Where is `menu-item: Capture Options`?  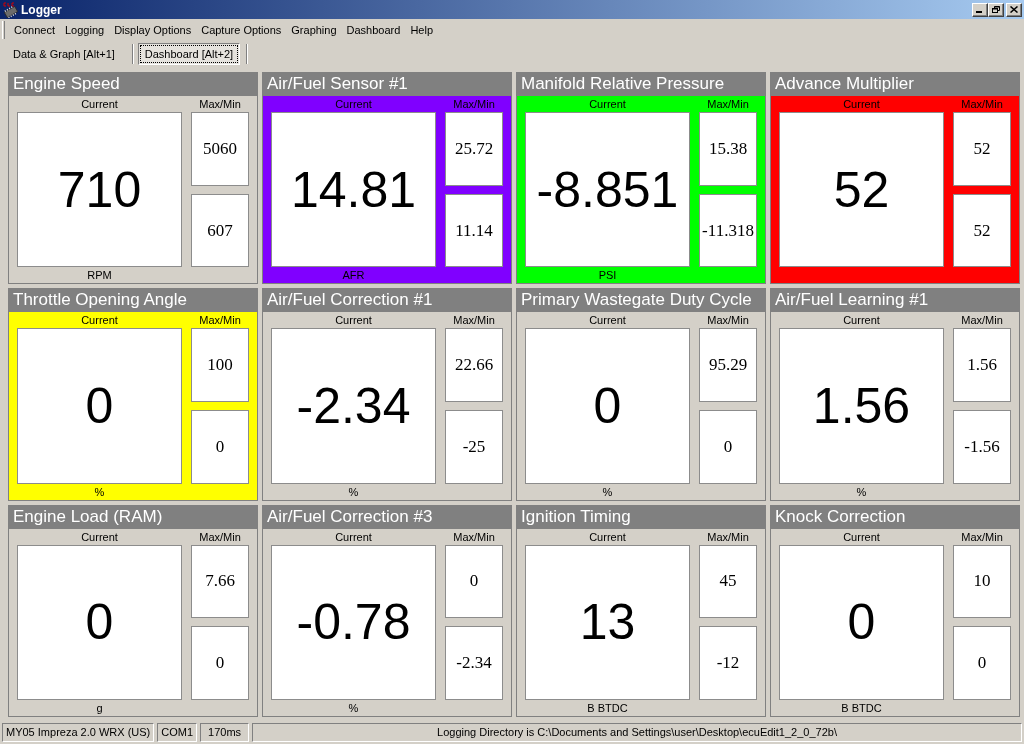 menu-item: Capture Options is located at coordinates (241, 30).